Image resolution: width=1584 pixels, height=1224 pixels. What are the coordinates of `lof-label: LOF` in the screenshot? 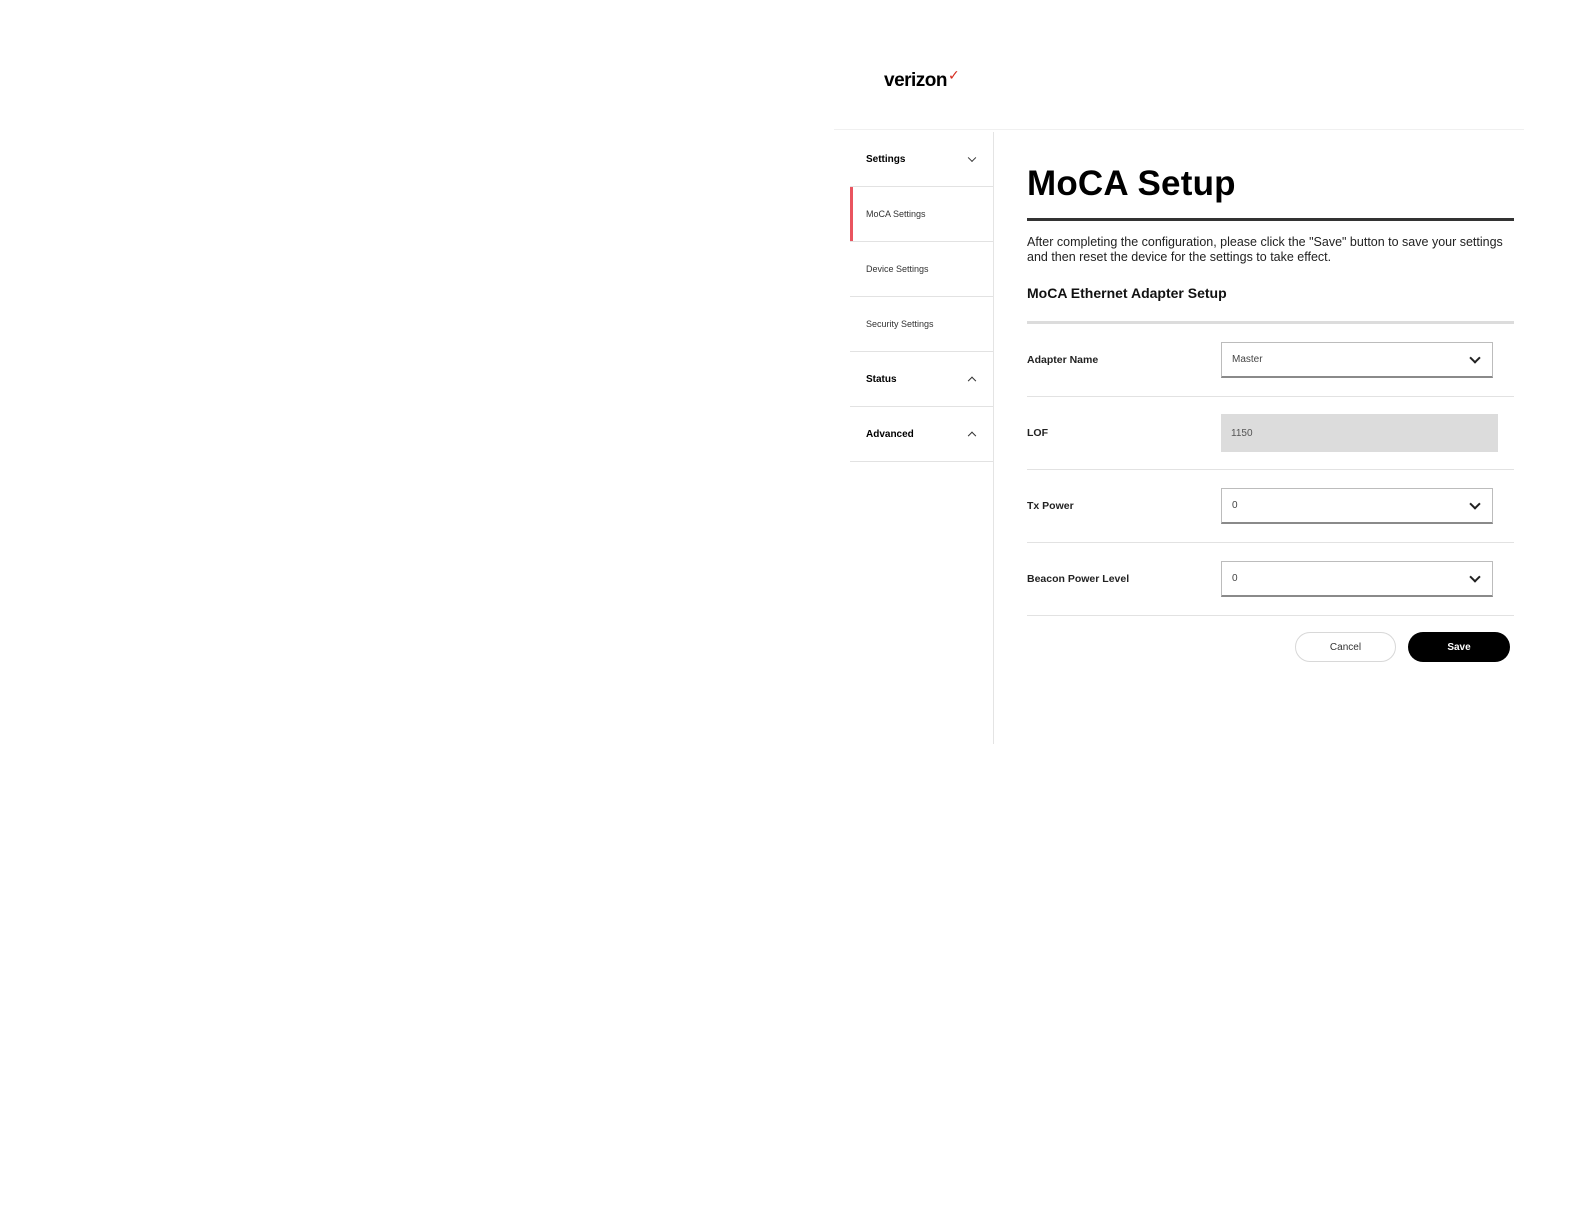 It's located at (1037, 433).